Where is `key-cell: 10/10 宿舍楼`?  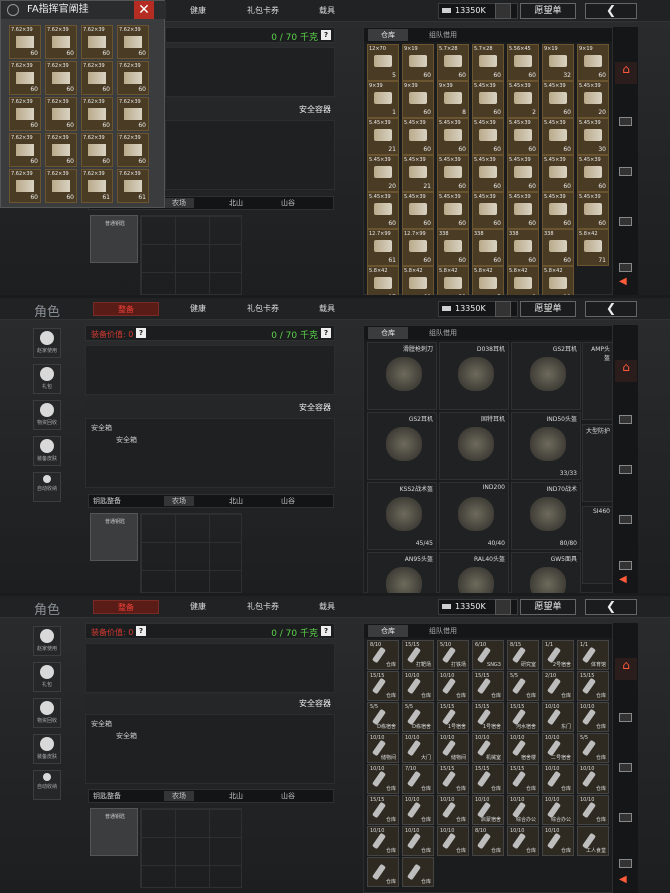
key-cell: 10/10 宿舍楼 is located at coordinates (523, 748).